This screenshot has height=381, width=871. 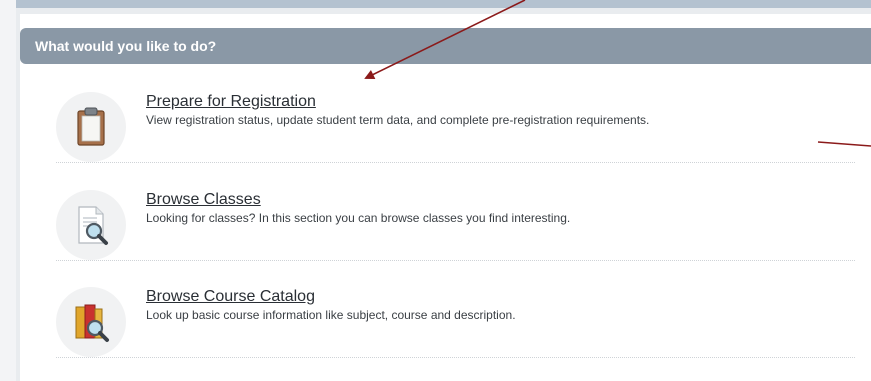 What do you see at coordinates (203, 200) in the screenshot?
I see `browse-classes-link: Browse Classes` at bounding box center [203, 200].